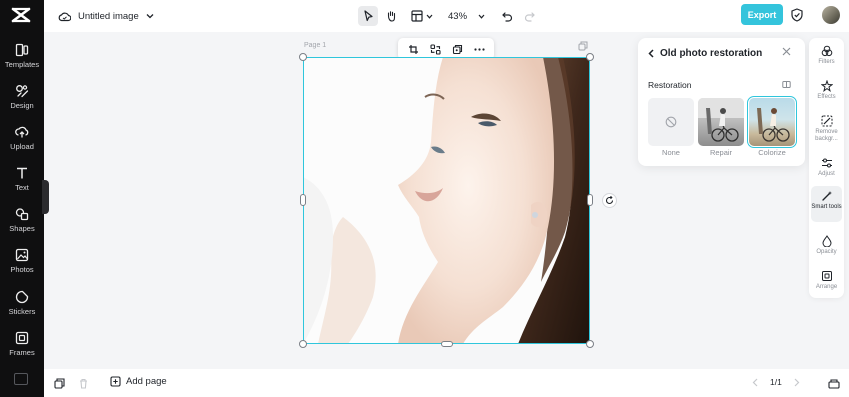 This screenshot has width=849, height=397. I want to click on hand-icon, so click(391, 16).